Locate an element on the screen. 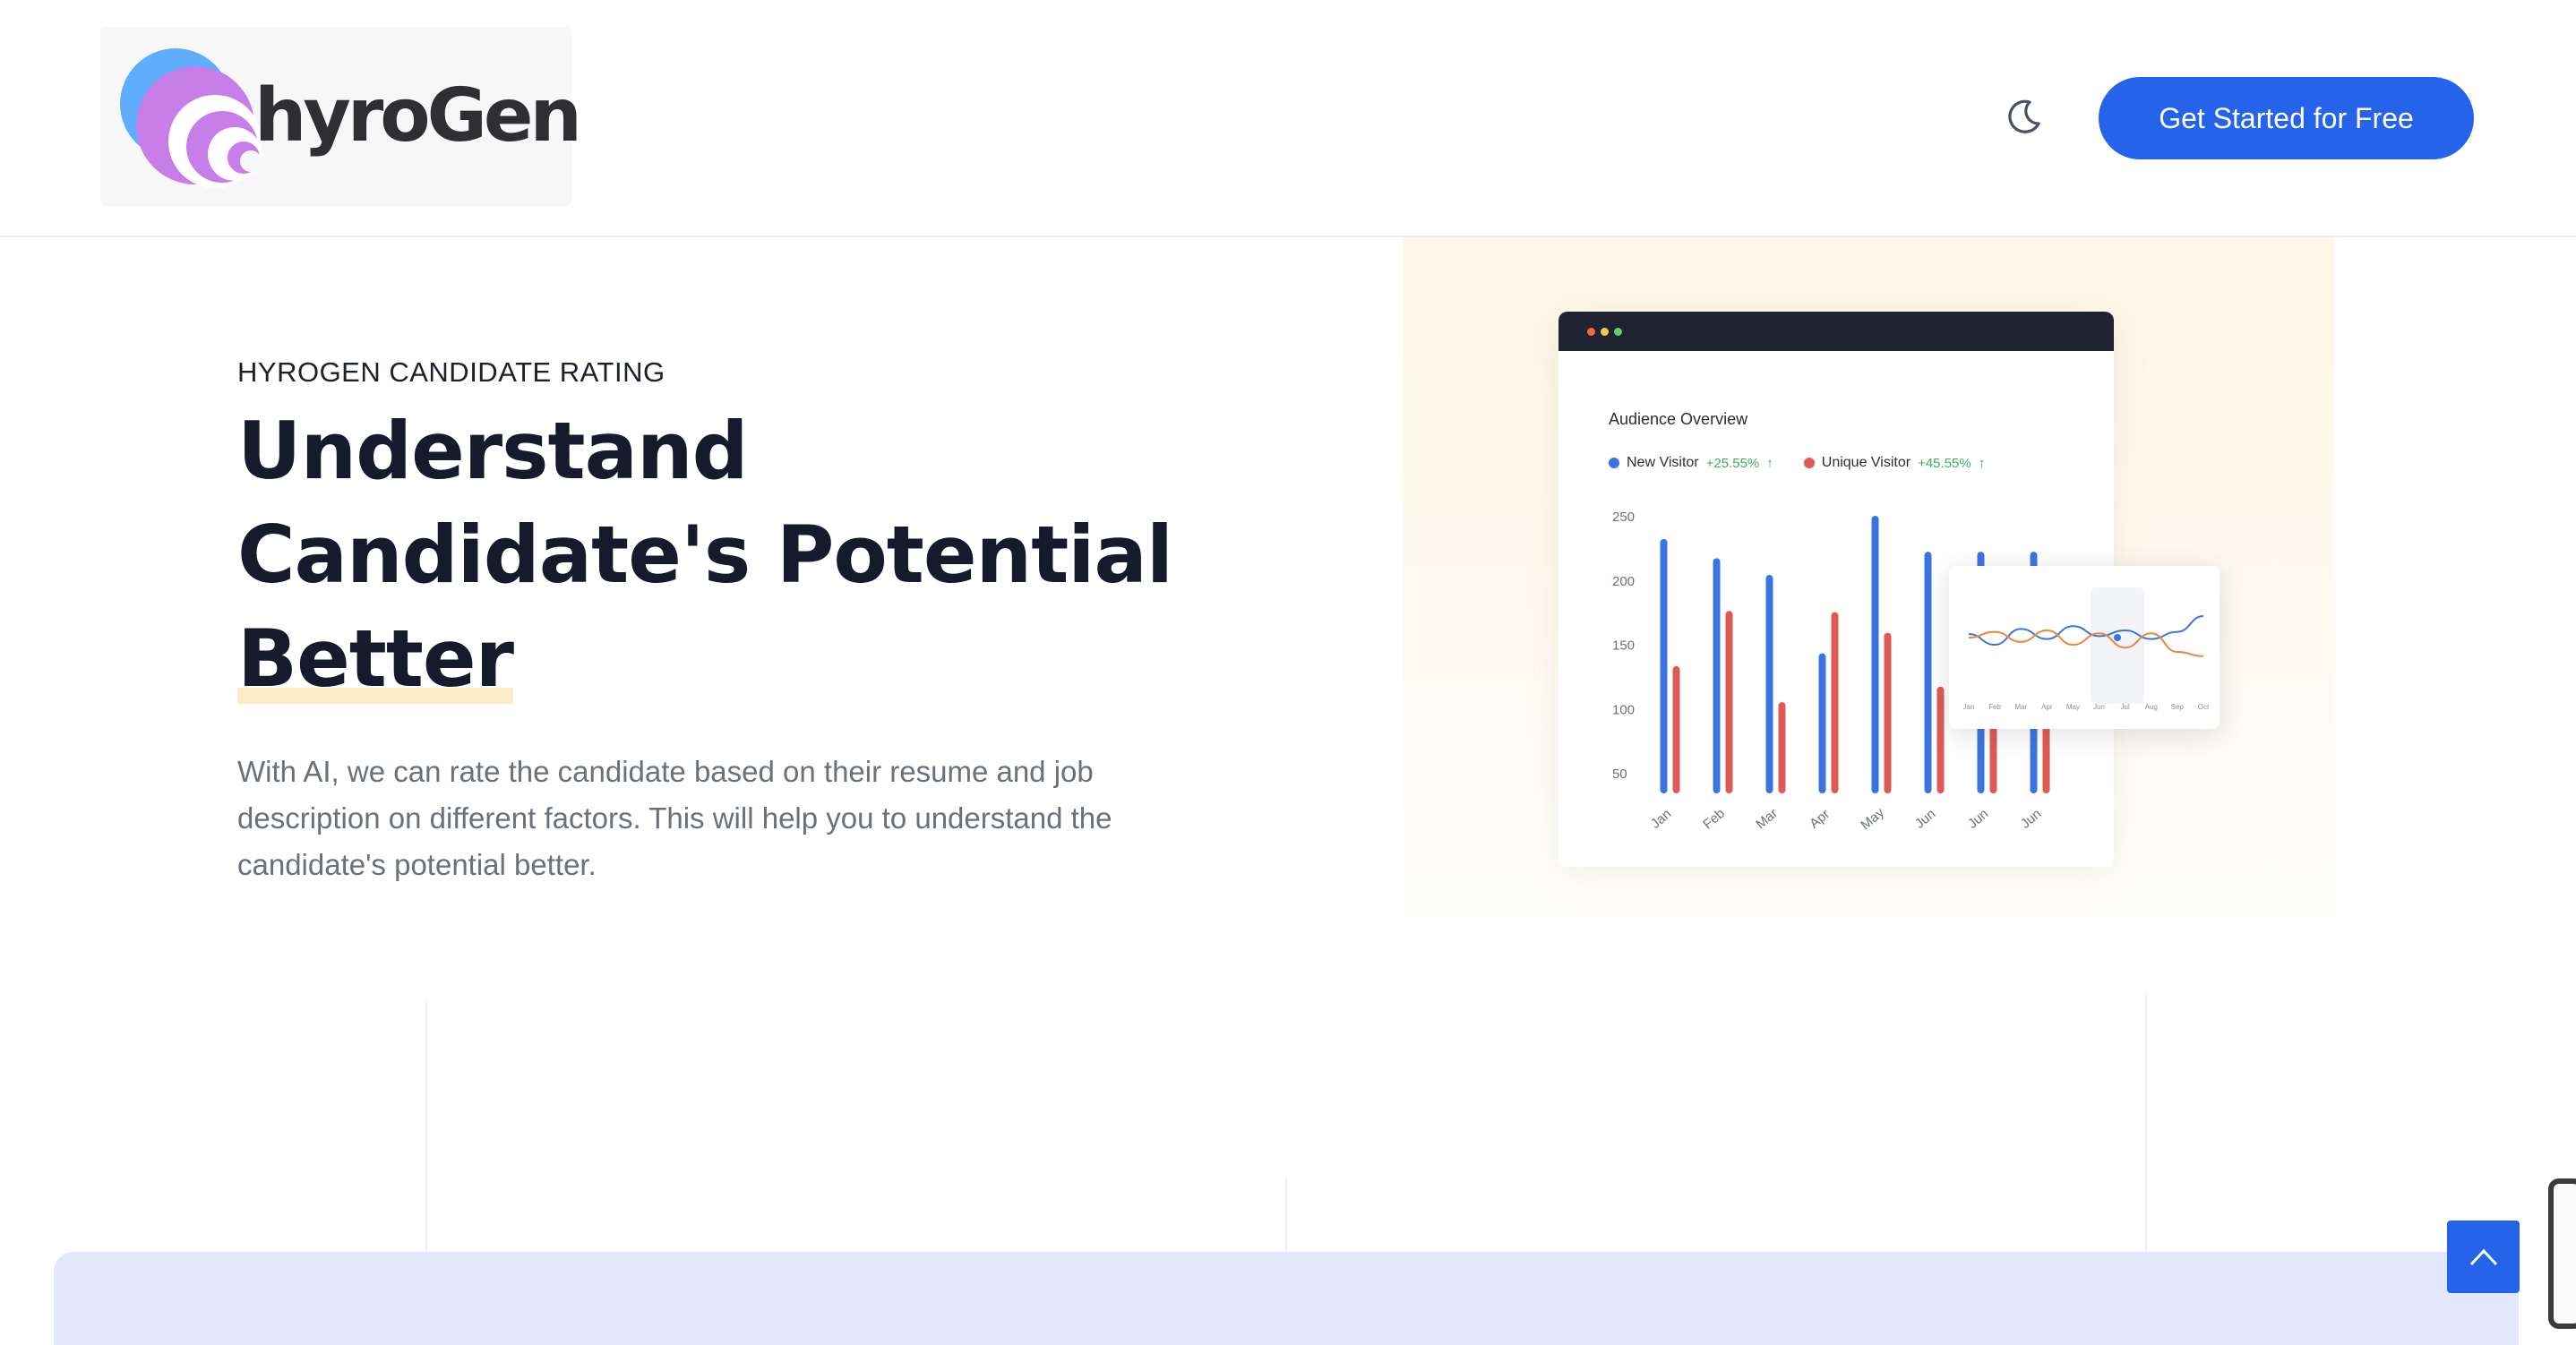  hero-headline: Understand Candidate's Potential Better is located at coordinates (730, 555).